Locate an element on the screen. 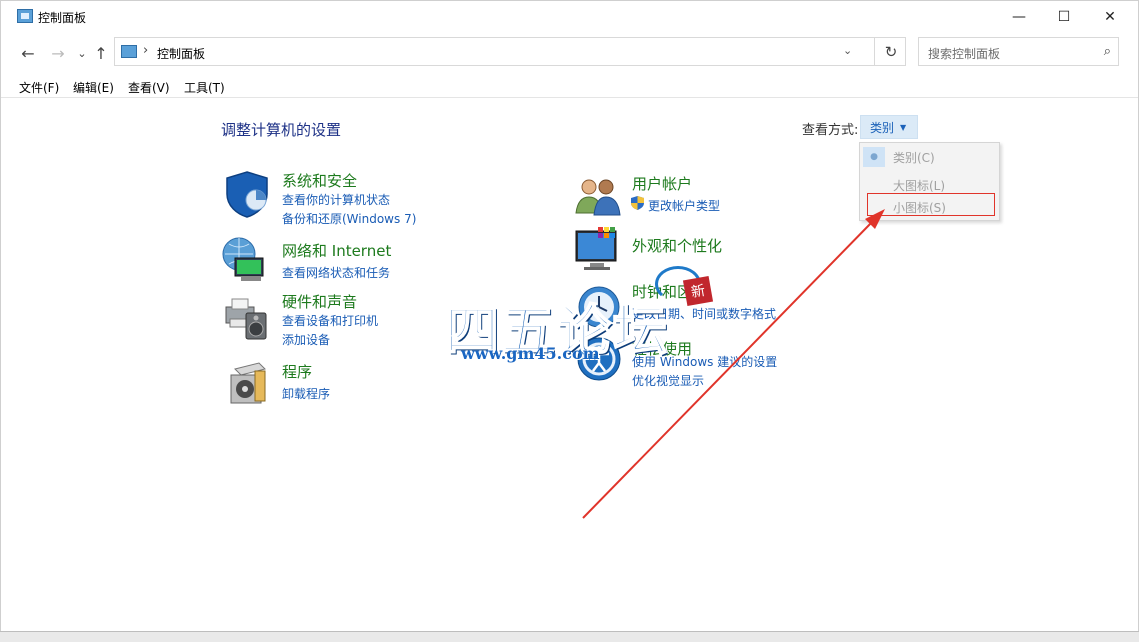 The image size is (1139, 642). page-title: 调整计算机的设置 is located at coordinates (281, 130).